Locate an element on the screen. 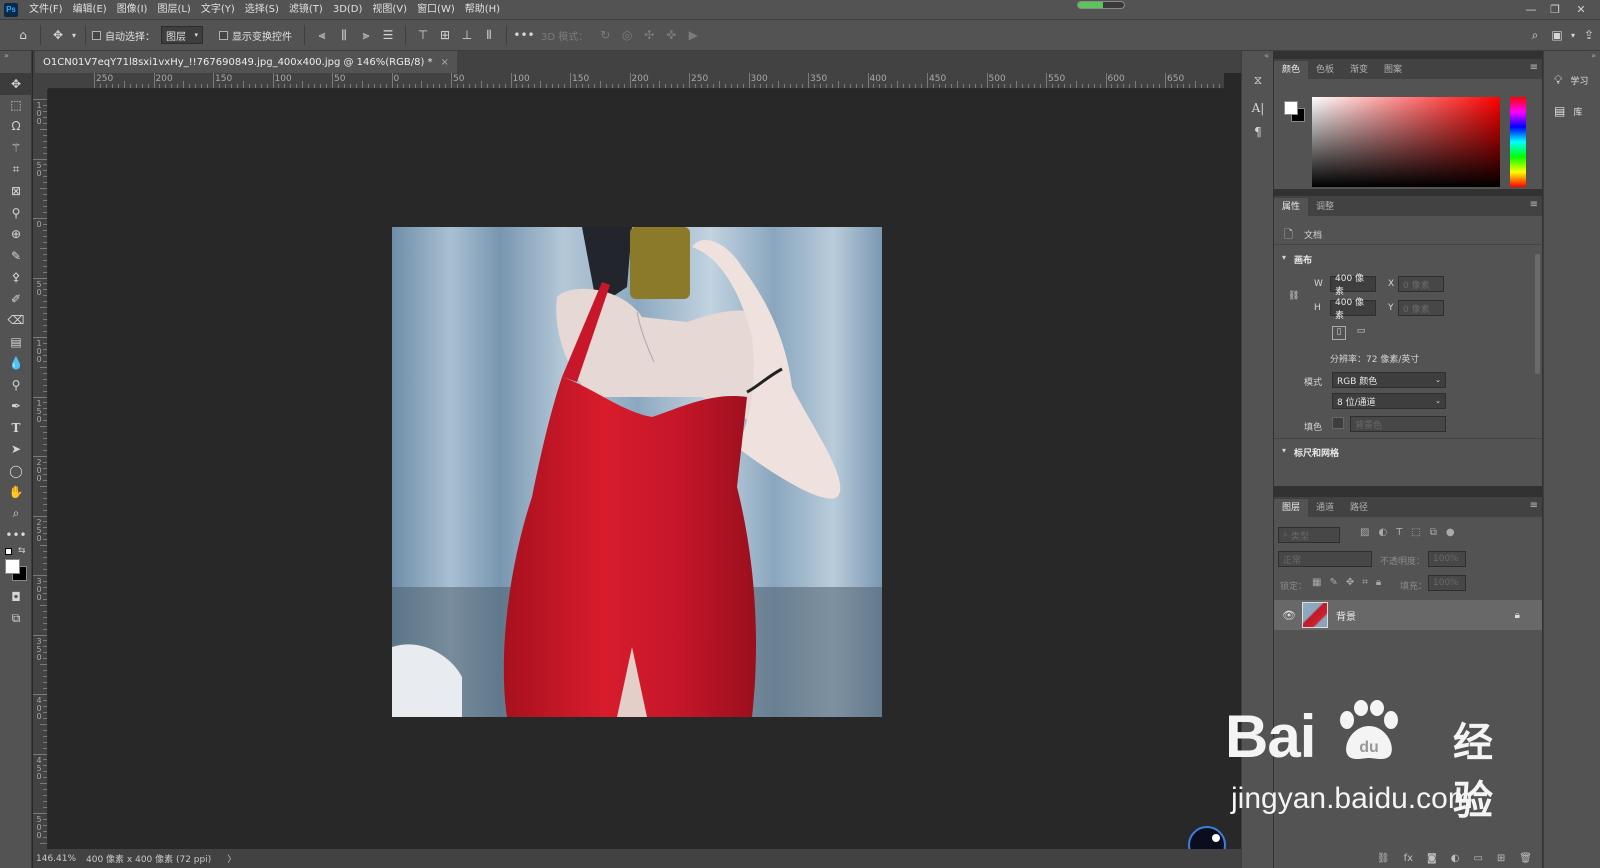 The image size is (1600, 868). stamp-tool-icon: ⚴ is located at coordinates (16, 278).